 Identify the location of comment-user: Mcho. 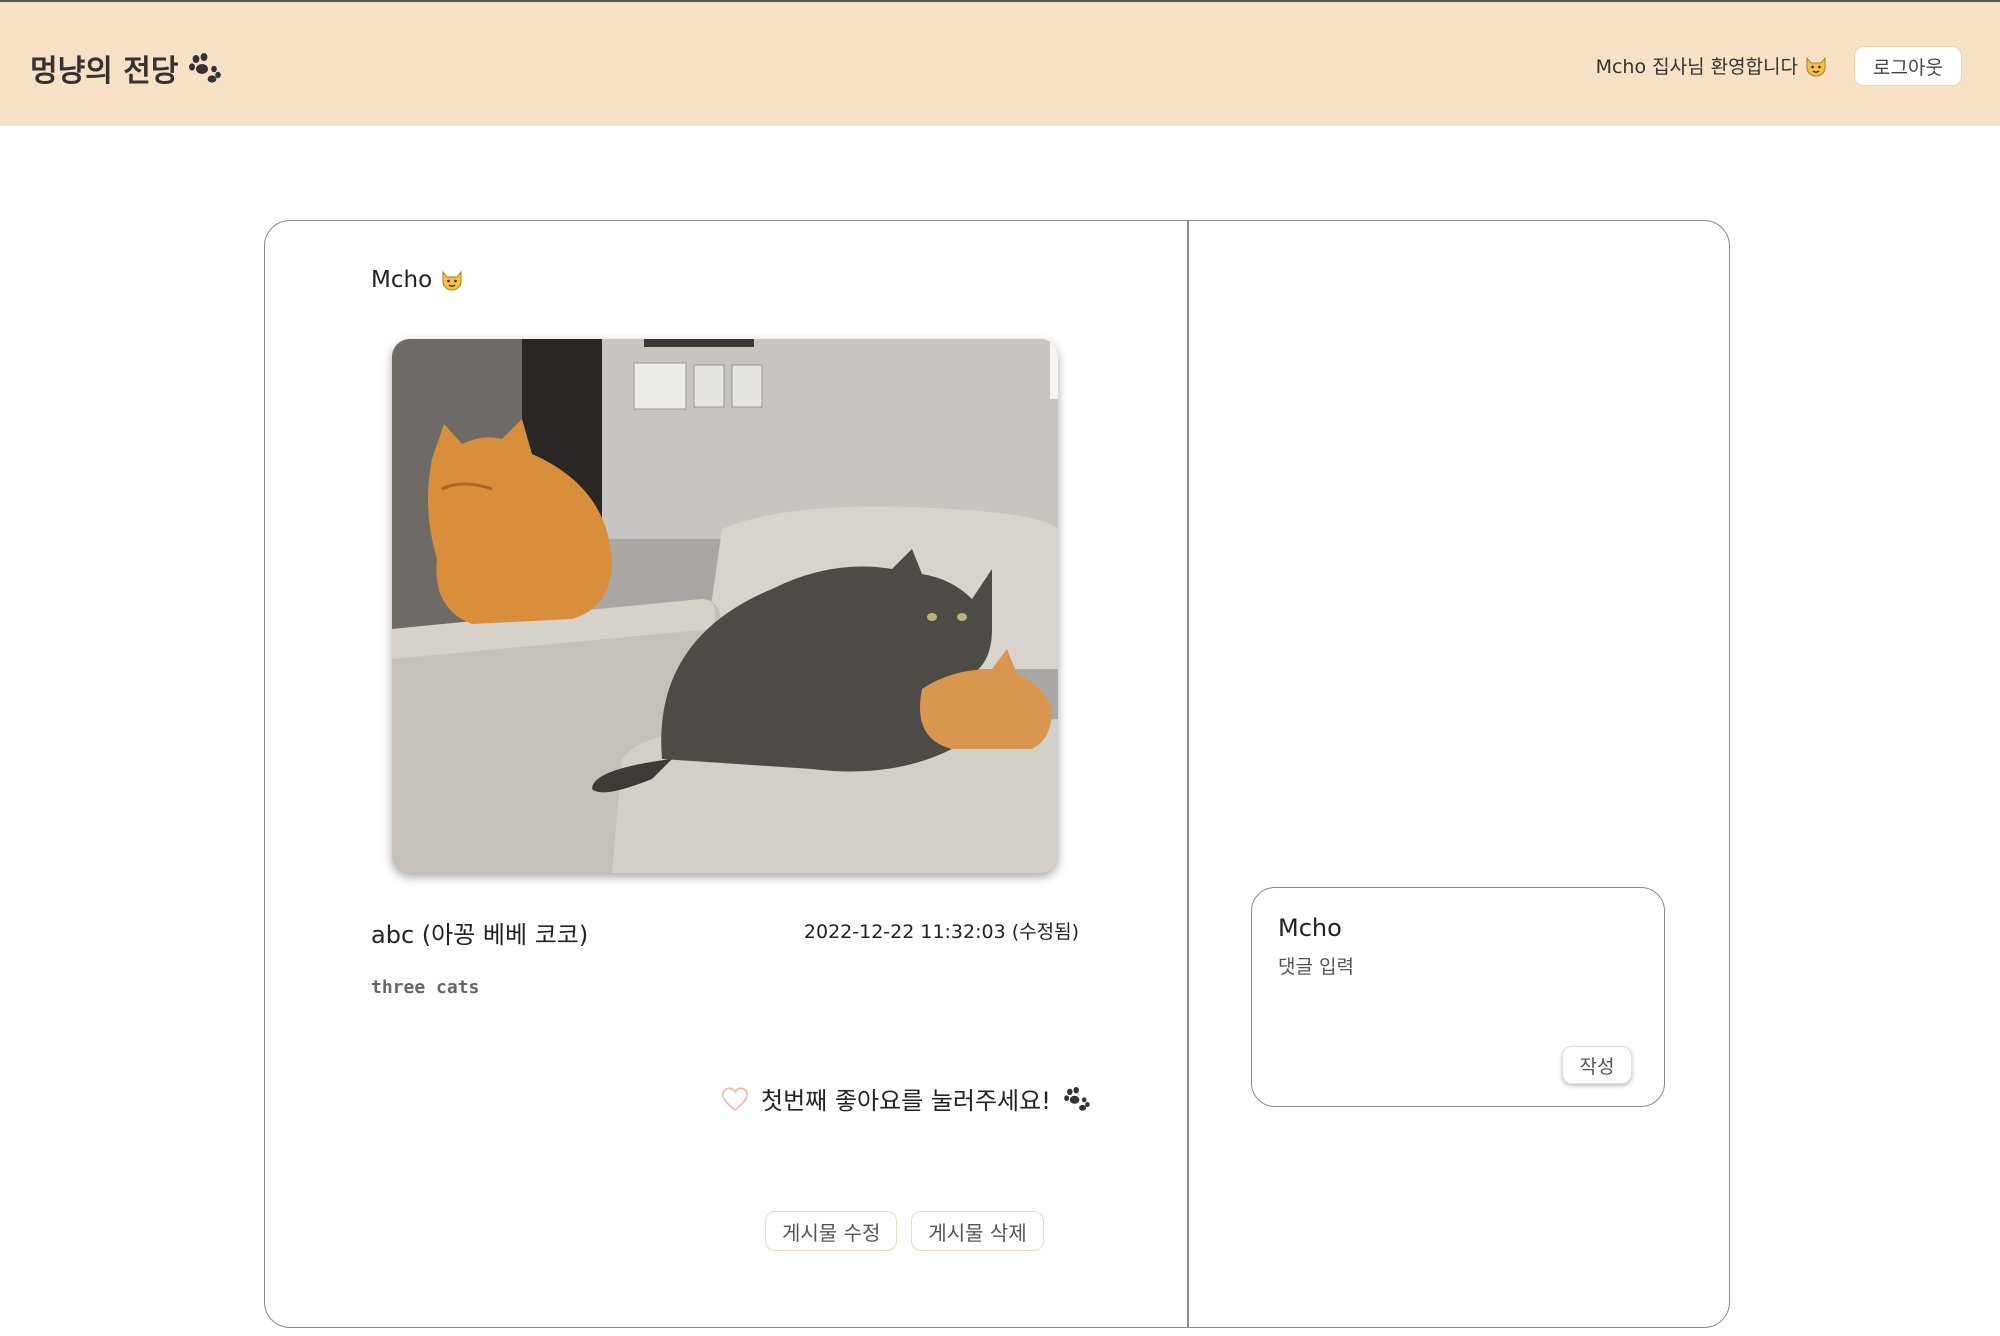
(1310, 928).